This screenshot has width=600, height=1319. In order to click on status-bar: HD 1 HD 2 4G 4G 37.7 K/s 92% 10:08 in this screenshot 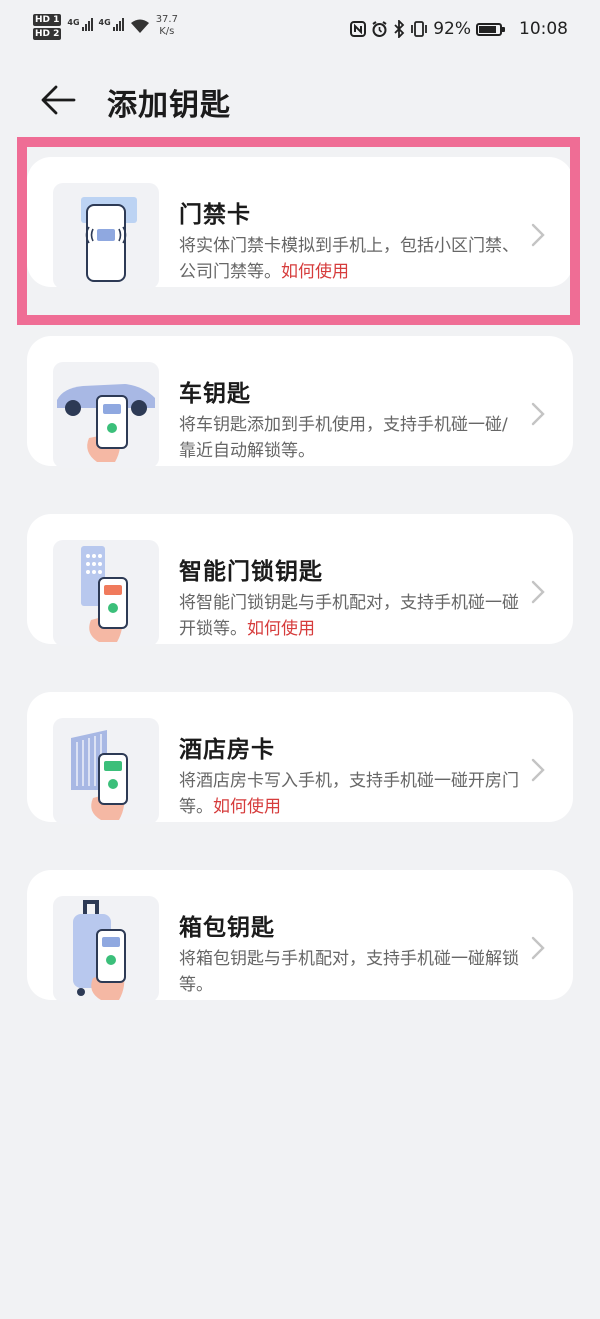, I will do `click(300, 30)`.